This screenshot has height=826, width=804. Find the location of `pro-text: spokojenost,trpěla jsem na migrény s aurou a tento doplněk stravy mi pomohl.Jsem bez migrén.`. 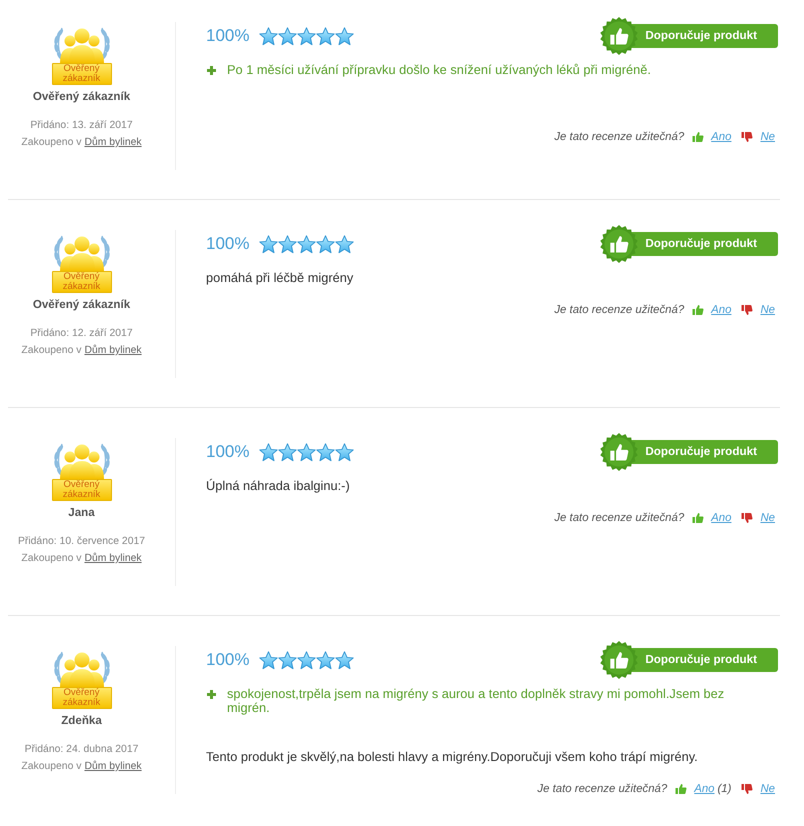

pro-text: spokojenost,trpěla jsem na migrény s aurou a tento doplněk stravy mi pomohl.Jsem bez migrén. is located at coordinates (476, 701).